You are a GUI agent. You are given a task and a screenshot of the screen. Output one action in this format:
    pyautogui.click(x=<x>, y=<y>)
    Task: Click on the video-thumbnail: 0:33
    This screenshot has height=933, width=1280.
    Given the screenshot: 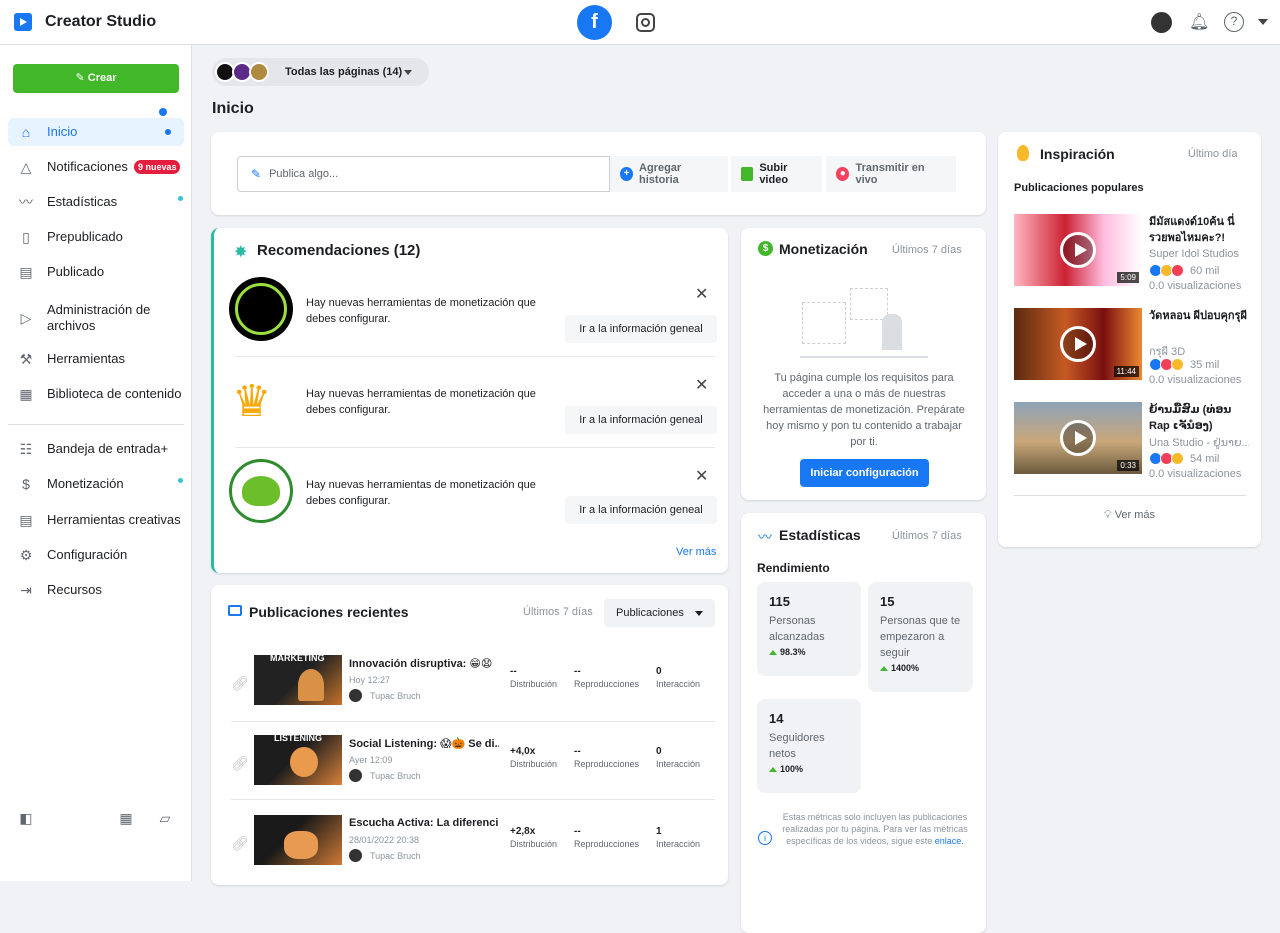 What is the action you would take?
    pyautogui.click(x=1078, y=438)
    